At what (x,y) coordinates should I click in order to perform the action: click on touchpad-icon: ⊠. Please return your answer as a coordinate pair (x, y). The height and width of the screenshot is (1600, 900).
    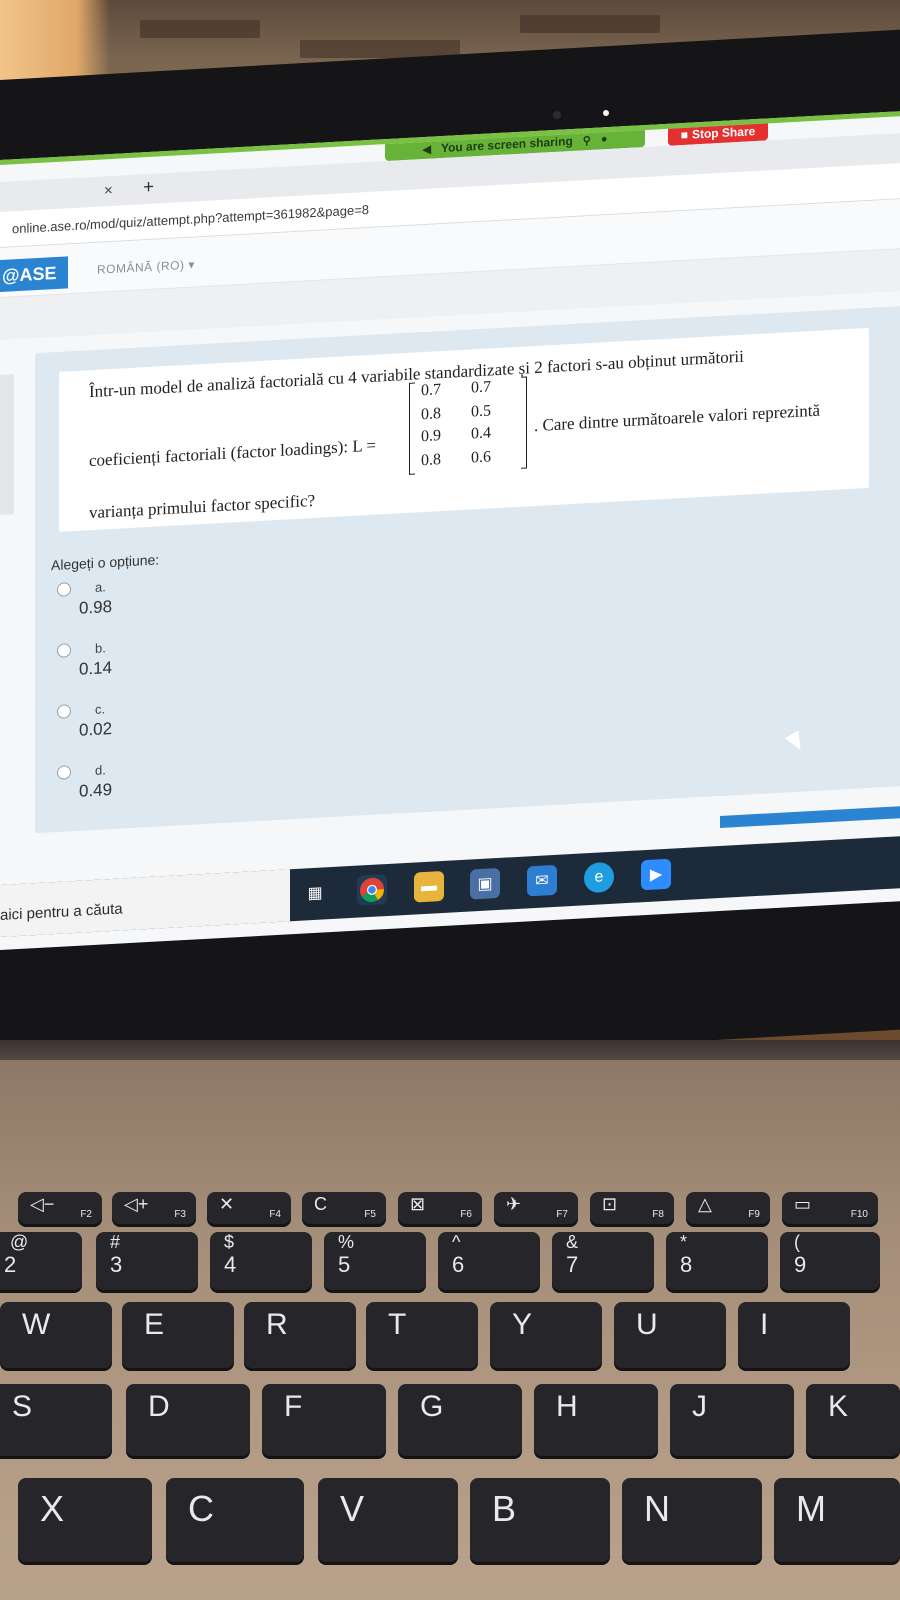
    Looking at the image, I should click on (418, 1204).